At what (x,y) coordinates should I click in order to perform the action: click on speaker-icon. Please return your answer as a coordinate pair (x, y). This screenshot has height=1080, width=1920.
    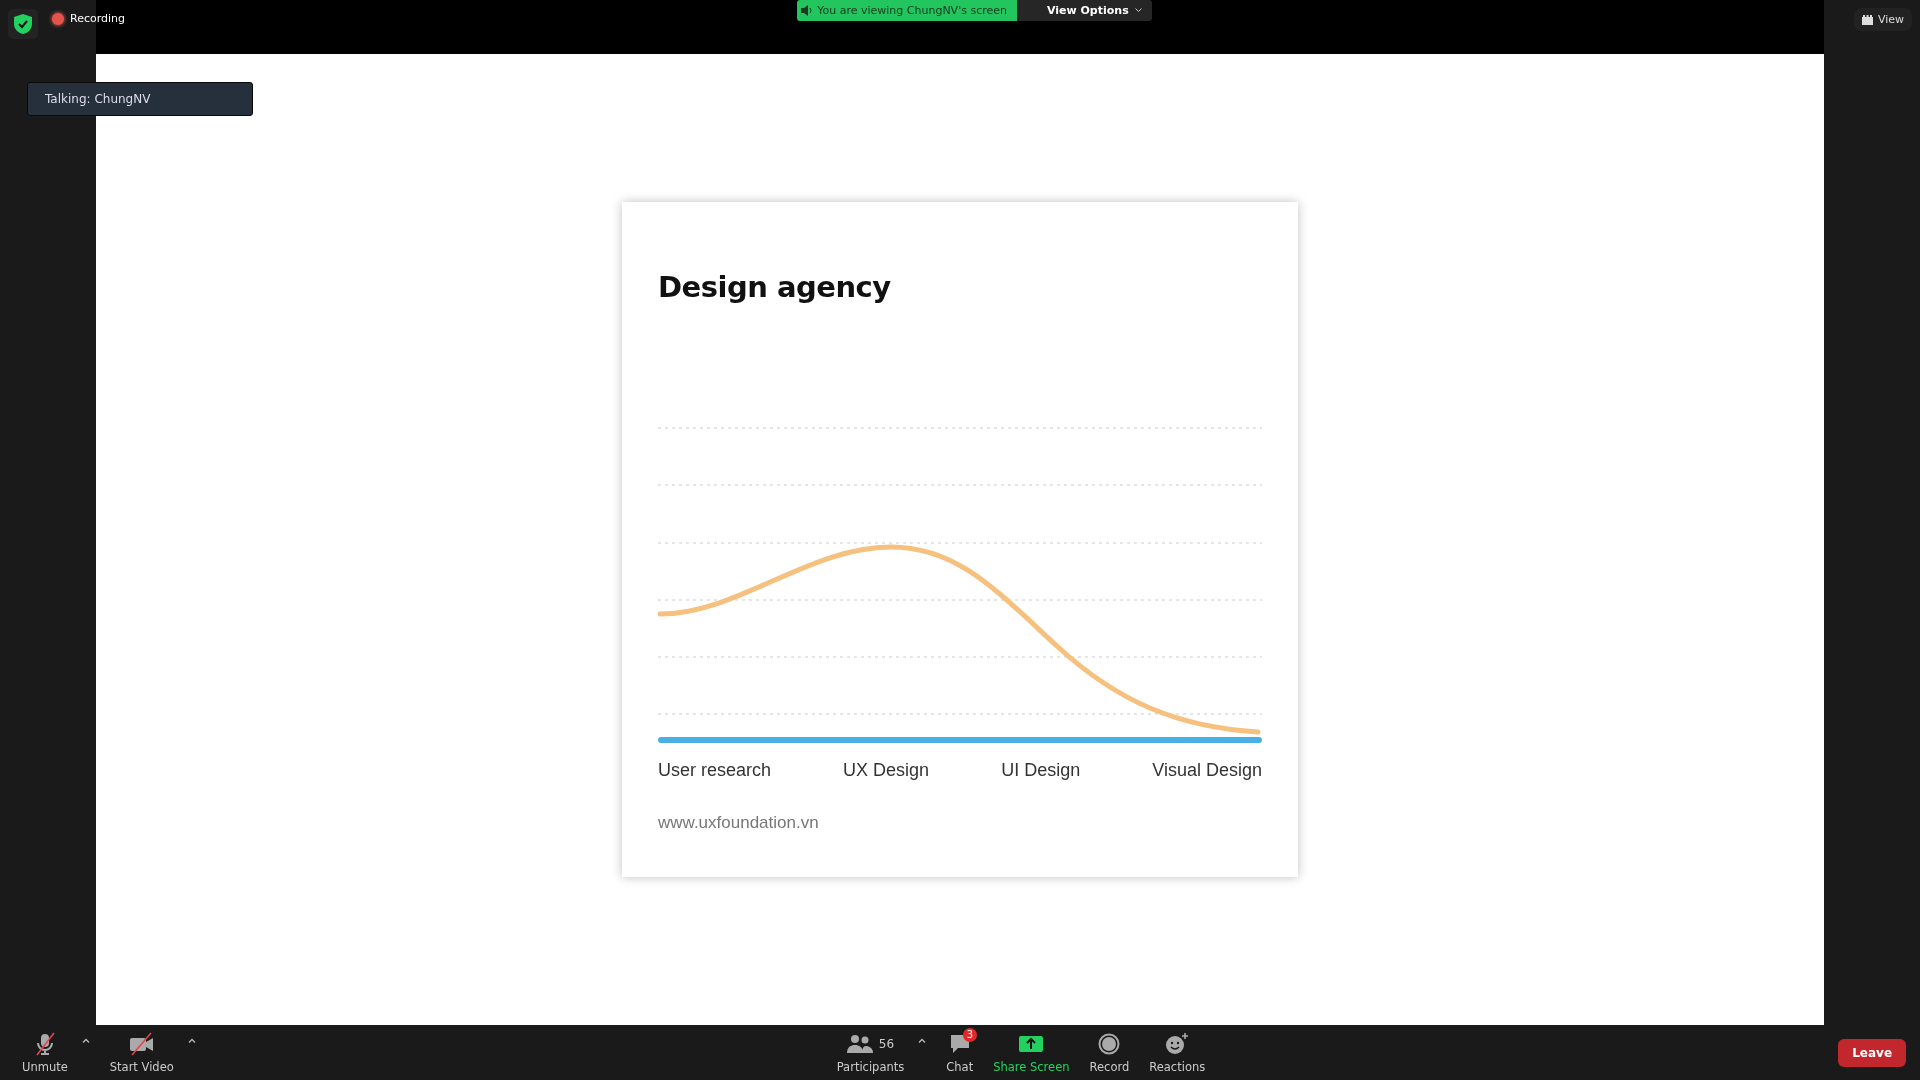
    Looking at the image, I should click on (807, 10).